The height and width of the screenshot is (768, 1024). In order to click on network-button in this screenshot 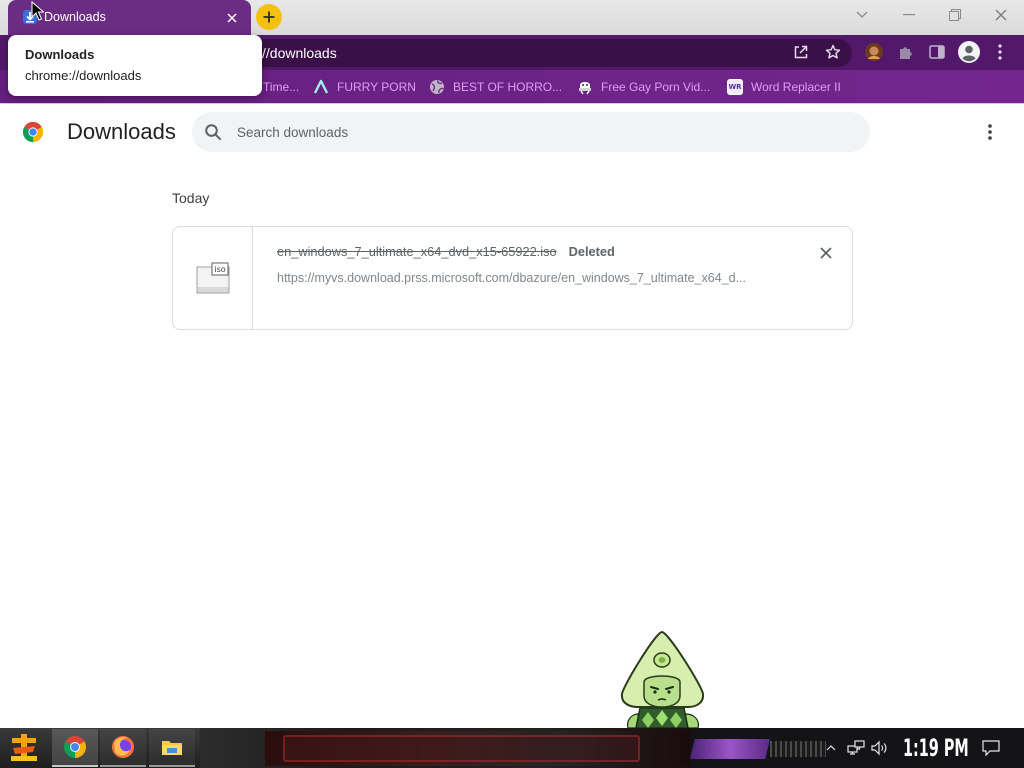, I will do `click(856, 748)`.